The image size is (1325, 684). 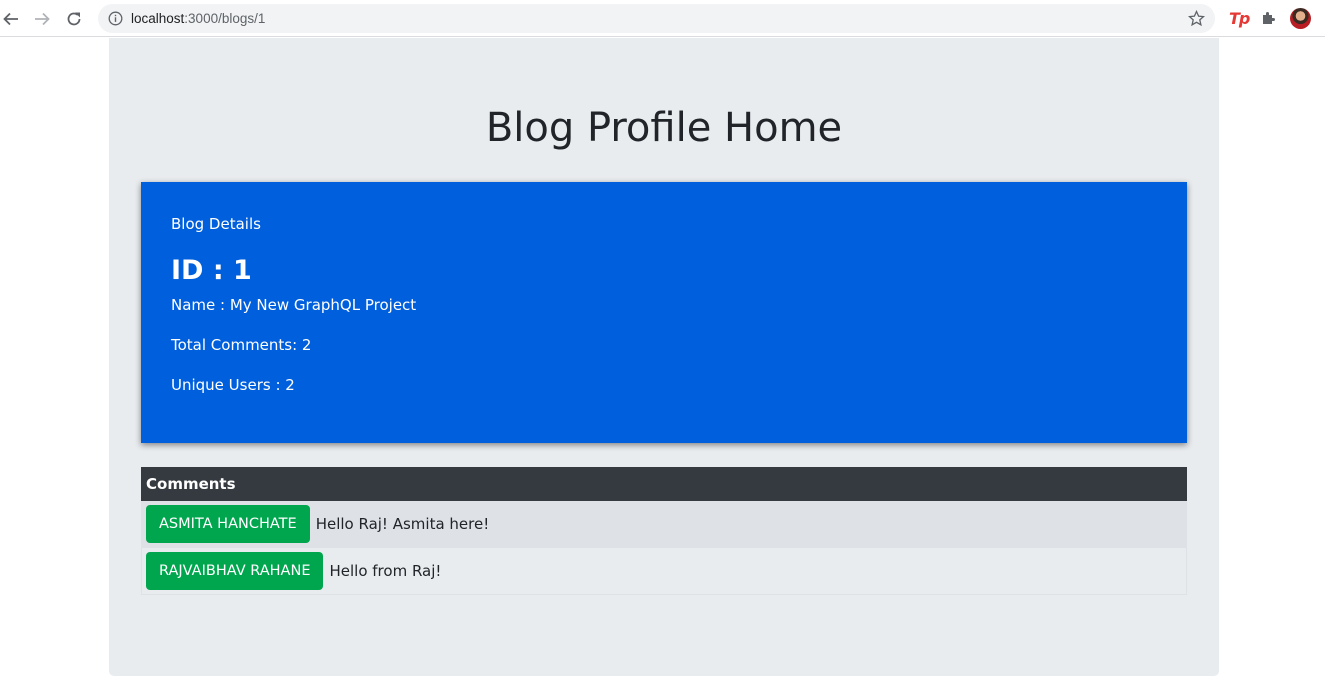 What do you see at coordinates (664, 128) in the screenshot?
I see `page-title: Blog Profile Home` at bounding box center [664, 128].